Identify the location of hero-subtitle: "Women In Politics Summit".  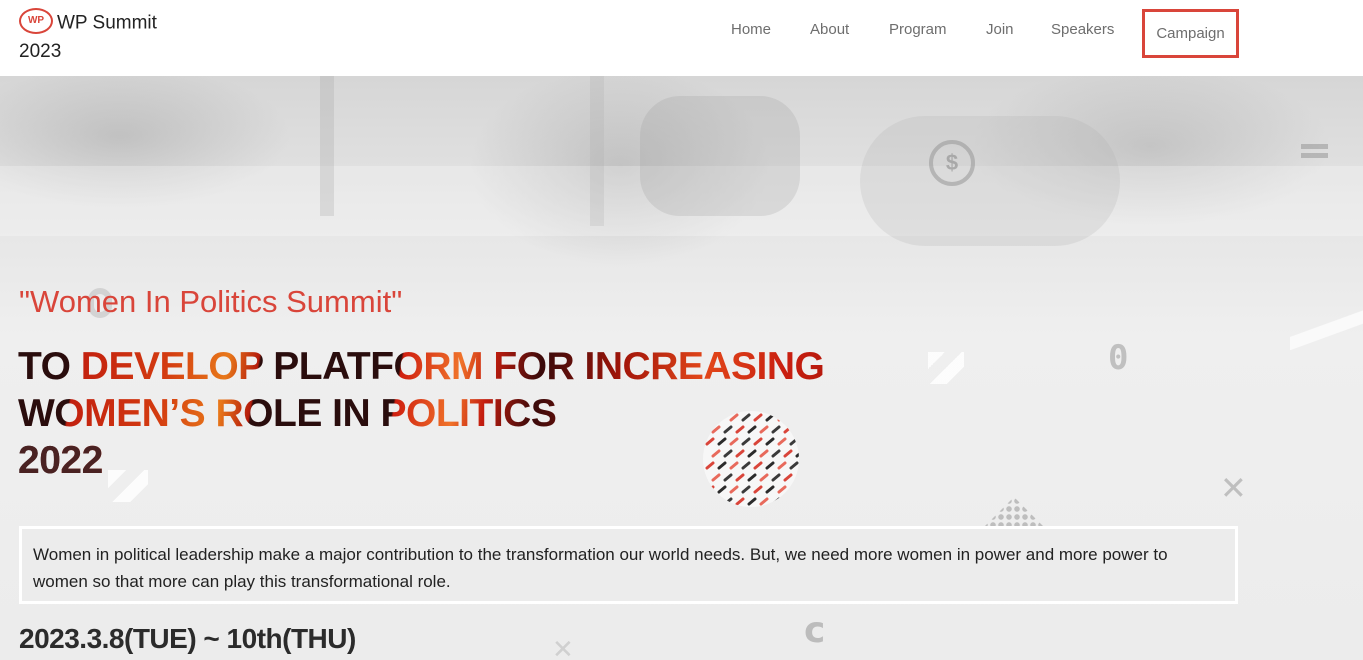
(211, 301).